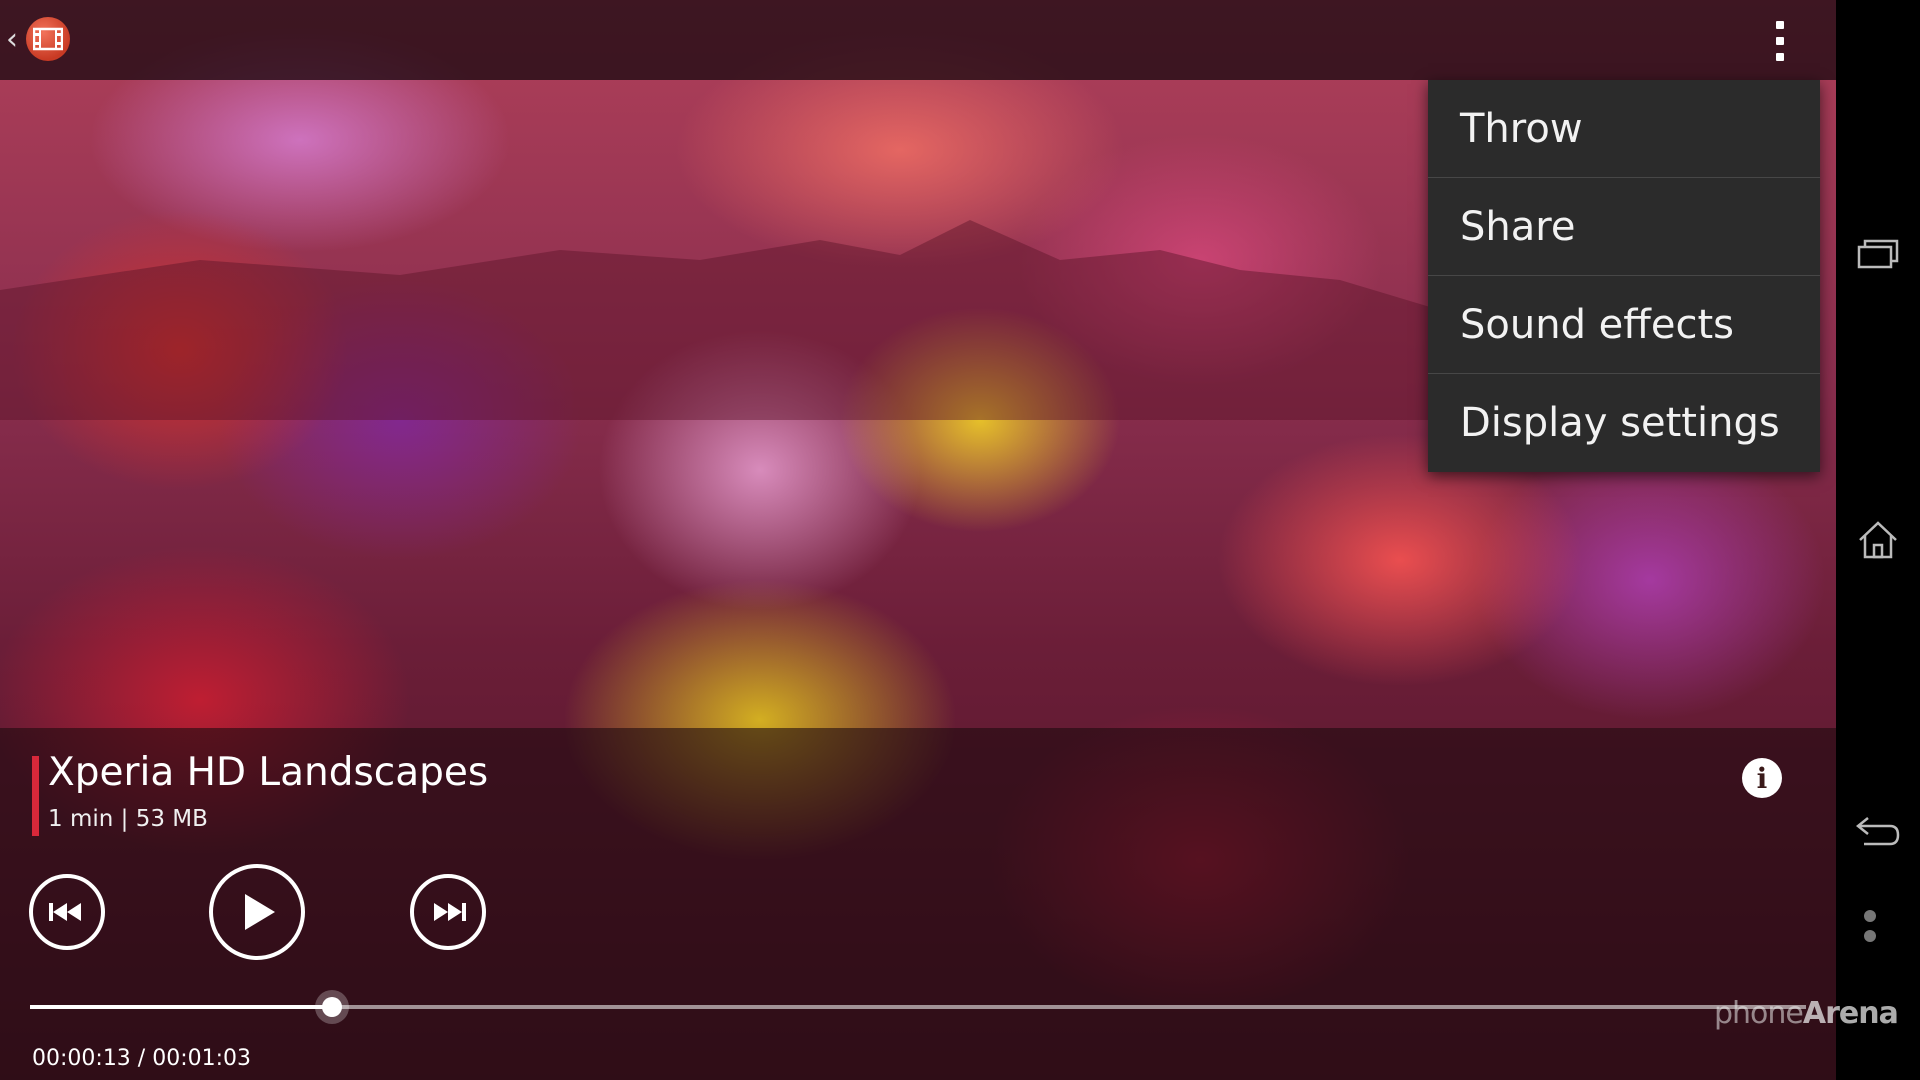  I want to click on time-readout: 00:00:13 / 00:01:03, so click(142, 1058).